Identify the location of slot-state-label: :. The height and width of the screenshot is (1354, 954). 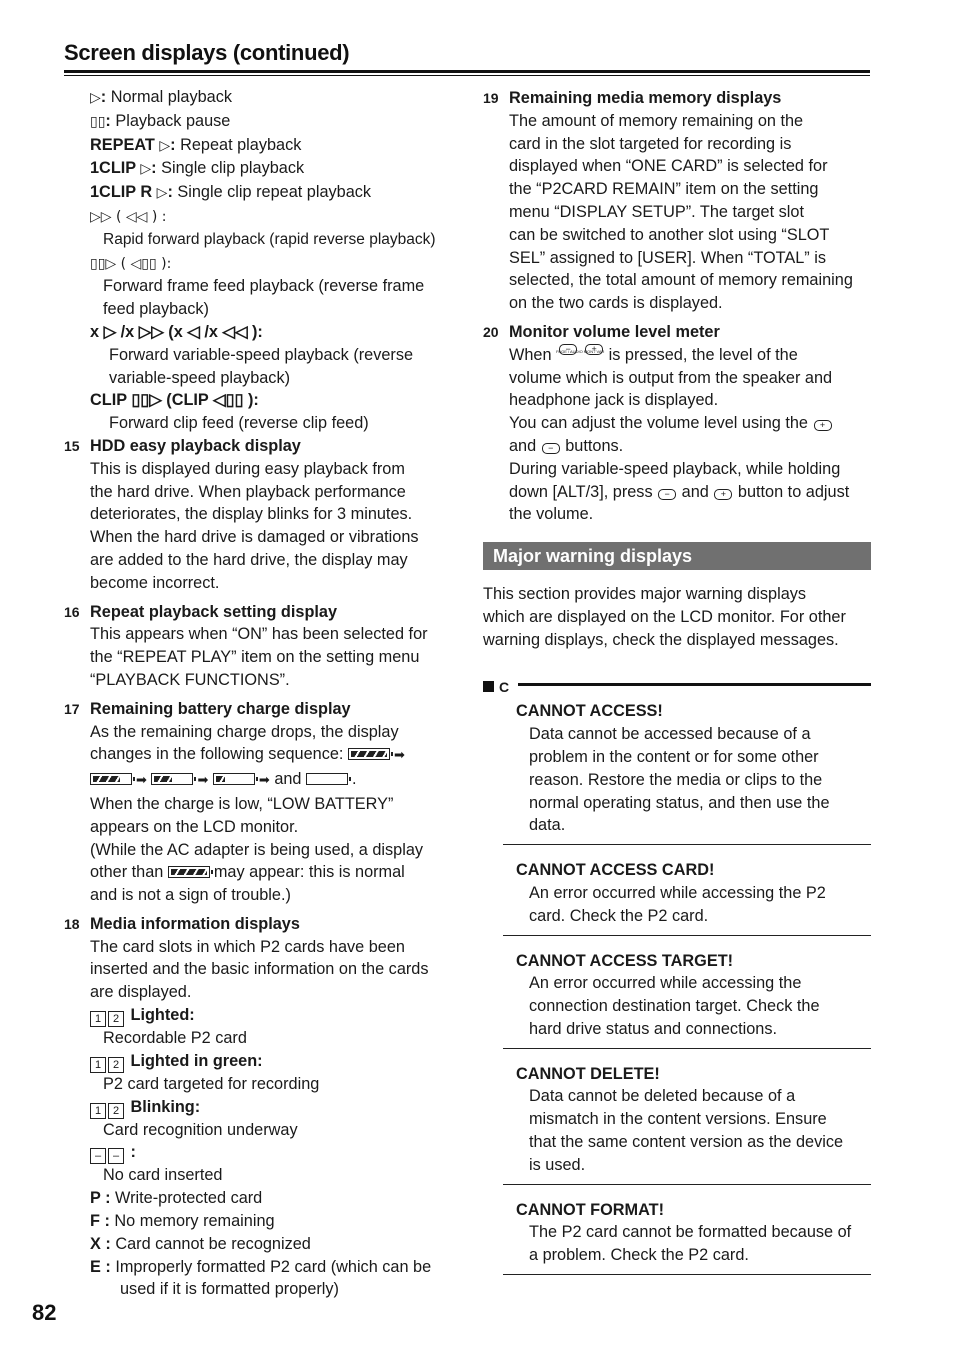
(131, 1152).